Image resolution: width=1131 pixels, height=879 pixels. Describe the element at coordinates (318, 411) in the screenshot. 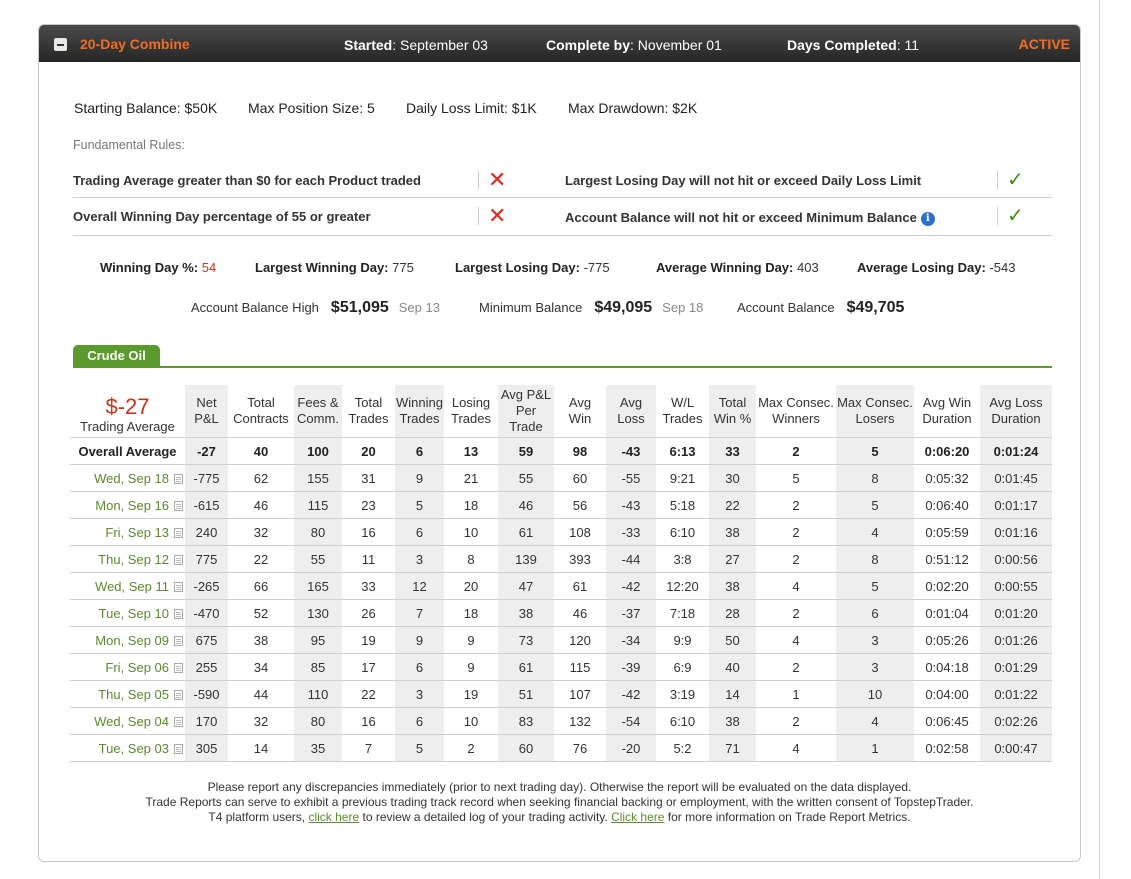

I see `col-fees-comm: Fees & Comm.` at that location.